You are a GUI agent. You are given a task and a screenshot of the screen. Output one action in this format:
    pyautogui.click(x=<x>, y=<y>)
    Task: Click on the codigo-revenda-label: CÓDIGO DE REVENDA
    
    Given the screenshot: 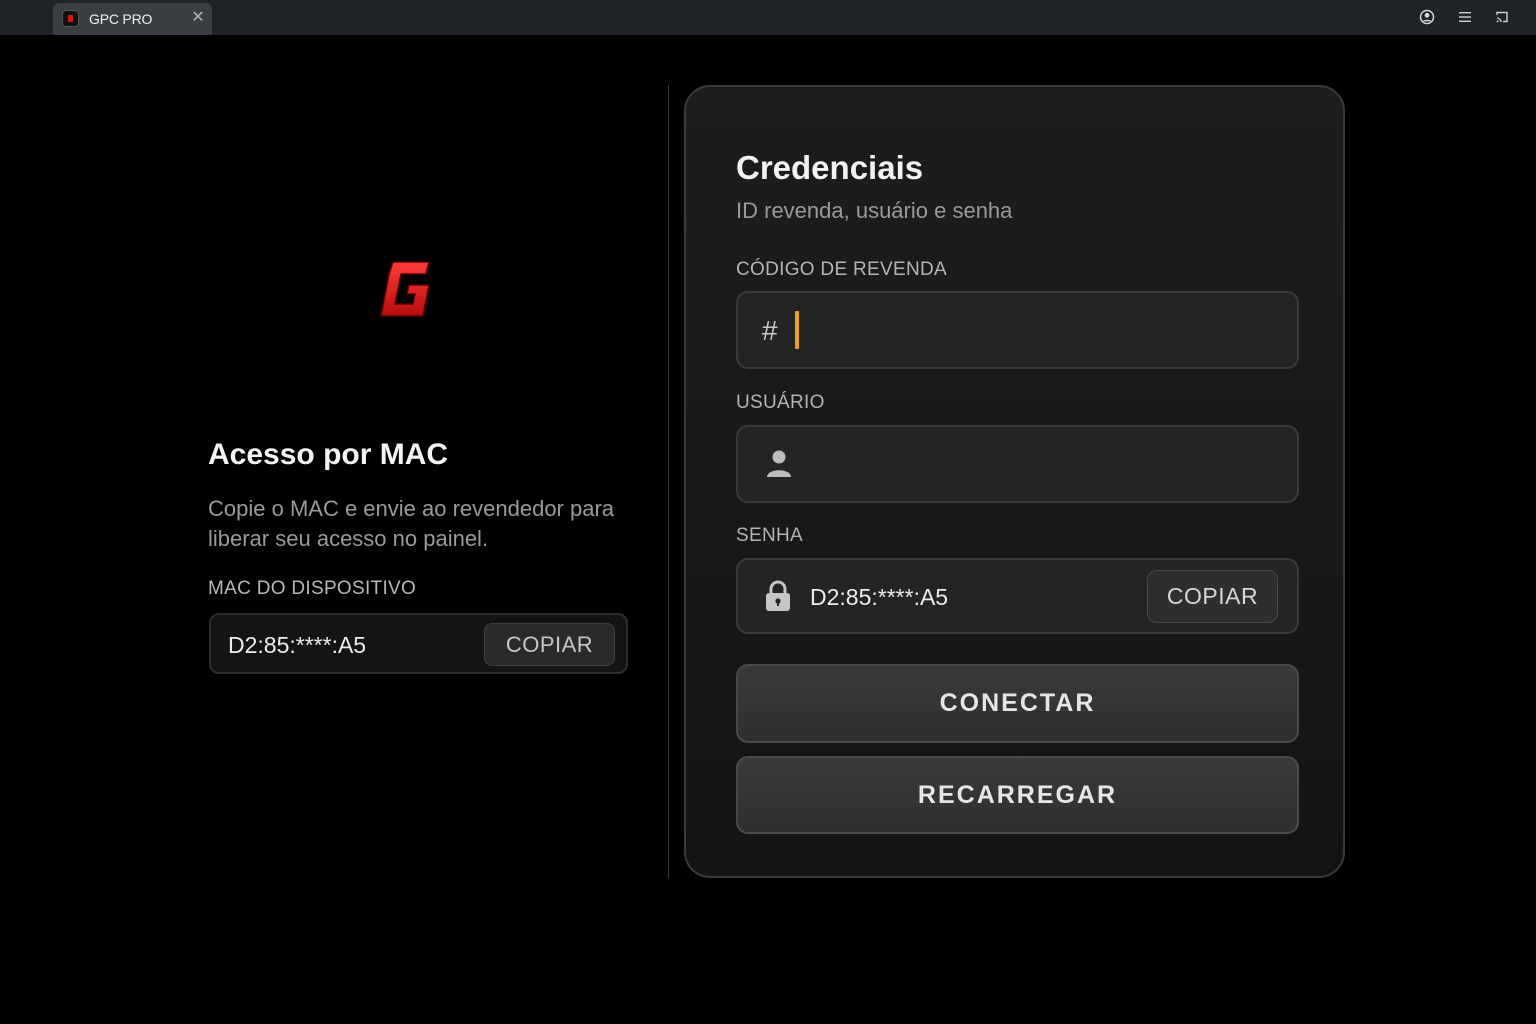 What is the action you would take?
    pyautogui.click(x=841, y=269)
    